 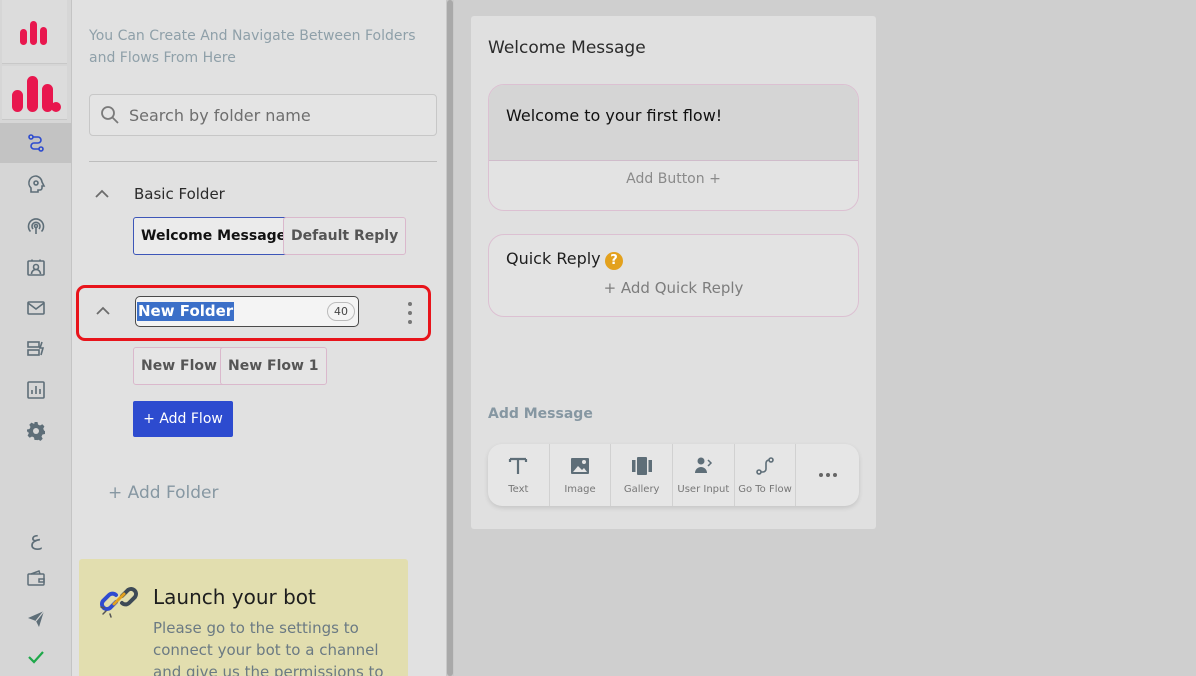 I want to click on sidebar-item-settings, so click(x=36, y=431).